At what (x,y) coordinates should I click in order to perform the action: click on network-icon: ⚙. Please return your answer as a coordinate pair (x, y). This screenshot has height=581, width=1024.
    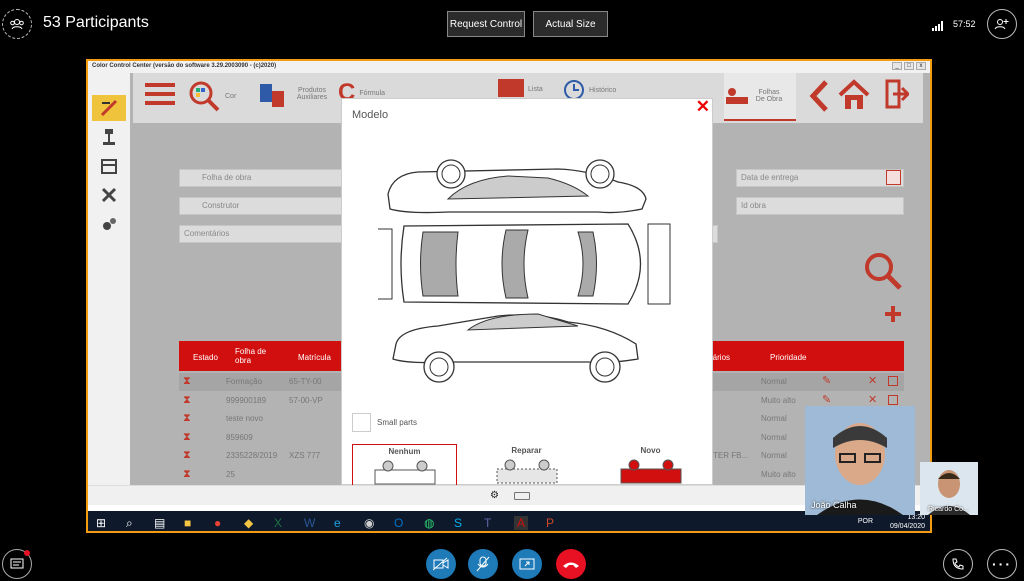
    Looking at the image, I should click on (494, 495).